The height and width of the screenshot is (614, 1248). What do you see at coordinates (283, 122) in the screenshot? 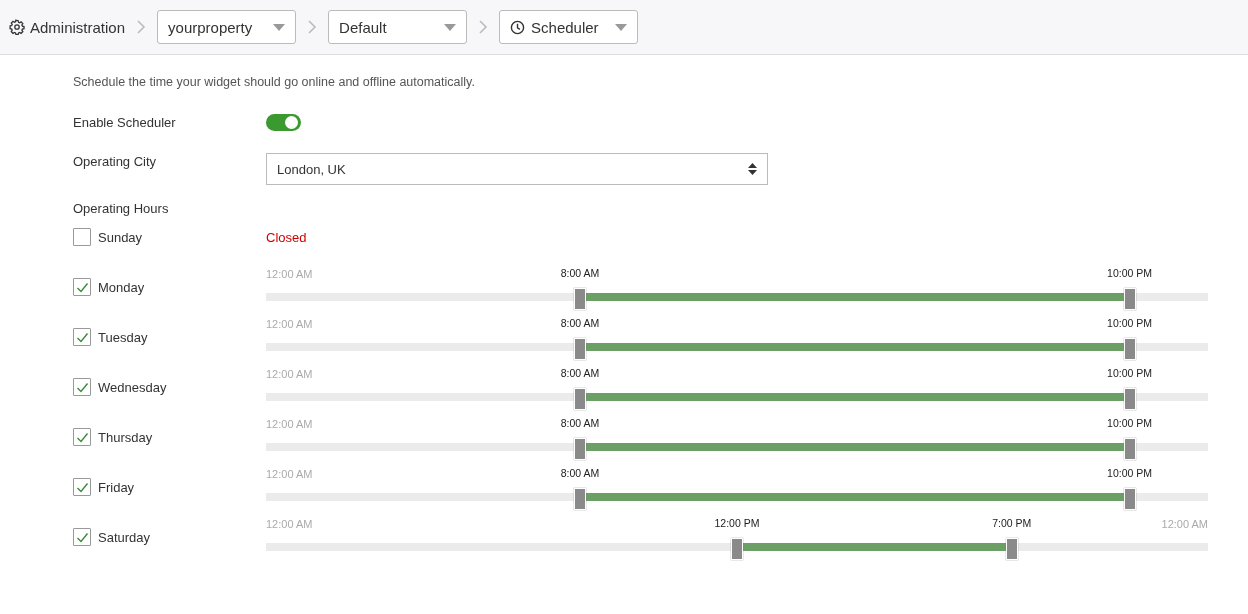
I see `toggle-switch` at bounding box center [283, 122].